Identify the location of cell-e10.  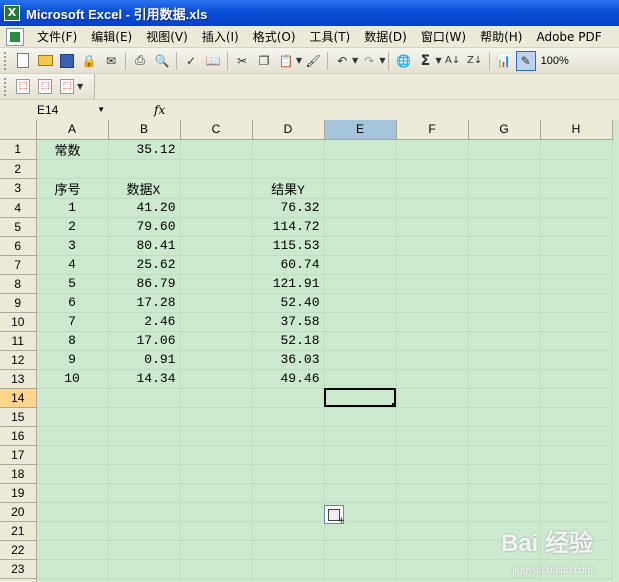
(360, 322).